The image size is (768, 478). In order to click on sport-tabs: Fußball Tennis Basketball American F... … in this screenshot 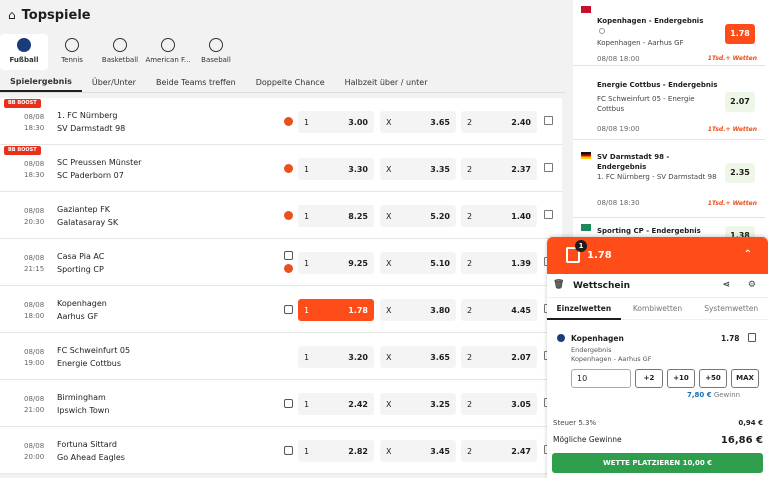, I will do `click(282, 52)`.